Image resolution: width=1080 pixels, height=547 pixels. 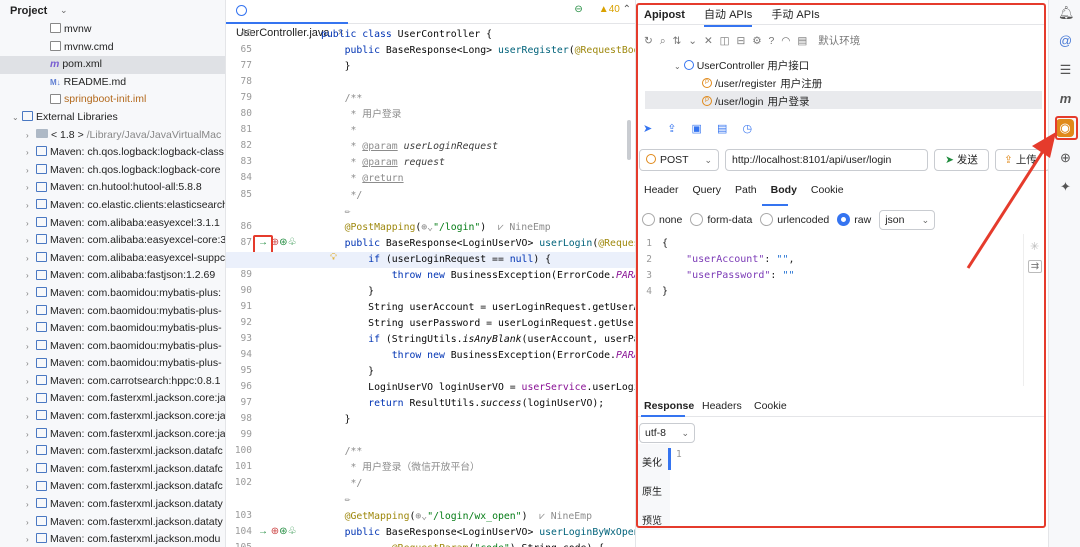 What do you see at coordinates (762, 83) in the screenshot?
I see `endpoint-item: P/user/register 用户注册` at bounding box center [762, 83].